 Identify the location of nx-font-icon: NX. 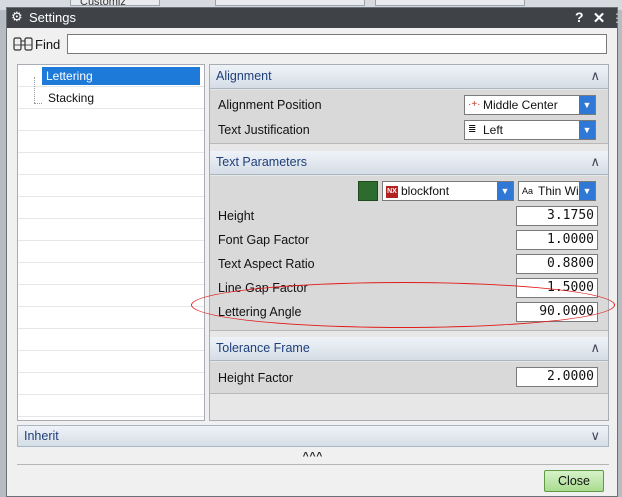
(392, 191).